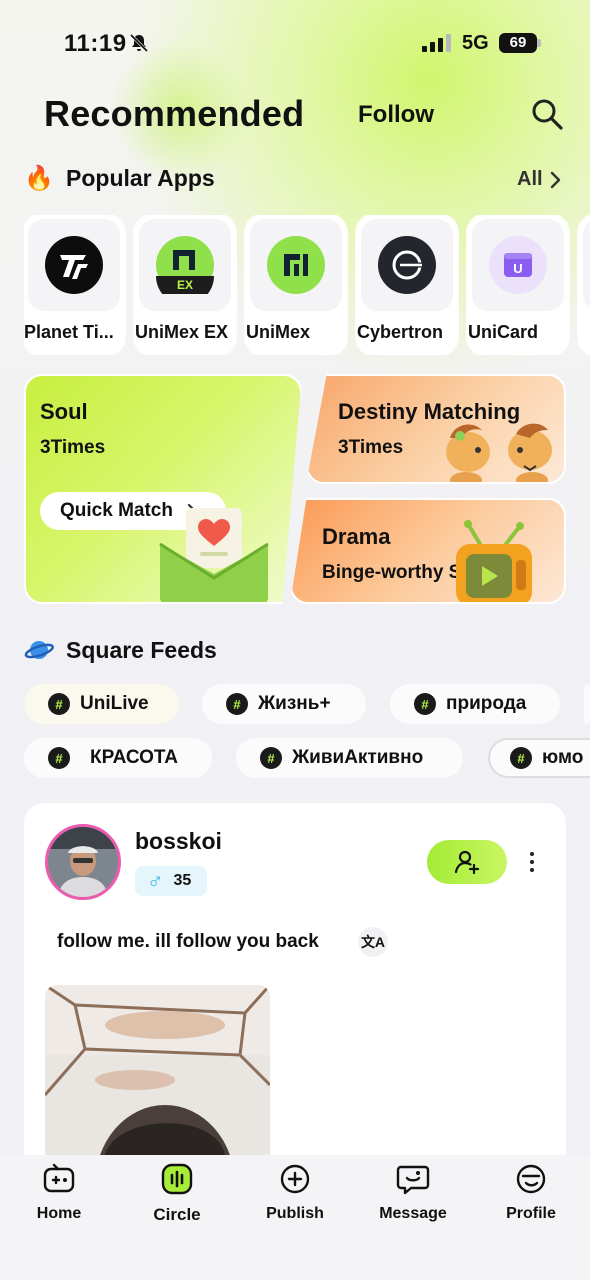  What do you see at coordinates (64, 411) in the screenshot?
I see `soul-title: Soul` at bounding box center [64, 411].